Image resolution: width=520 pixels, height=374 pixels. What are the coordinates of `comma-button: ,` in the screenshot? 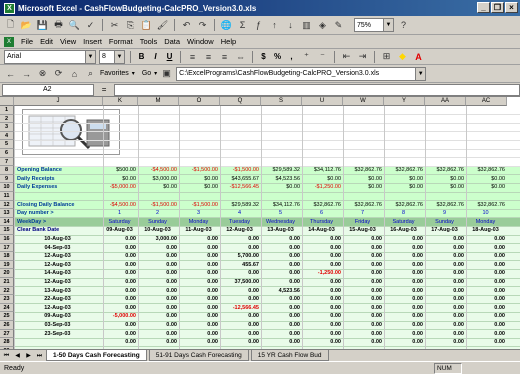 It's located at (291, 56).